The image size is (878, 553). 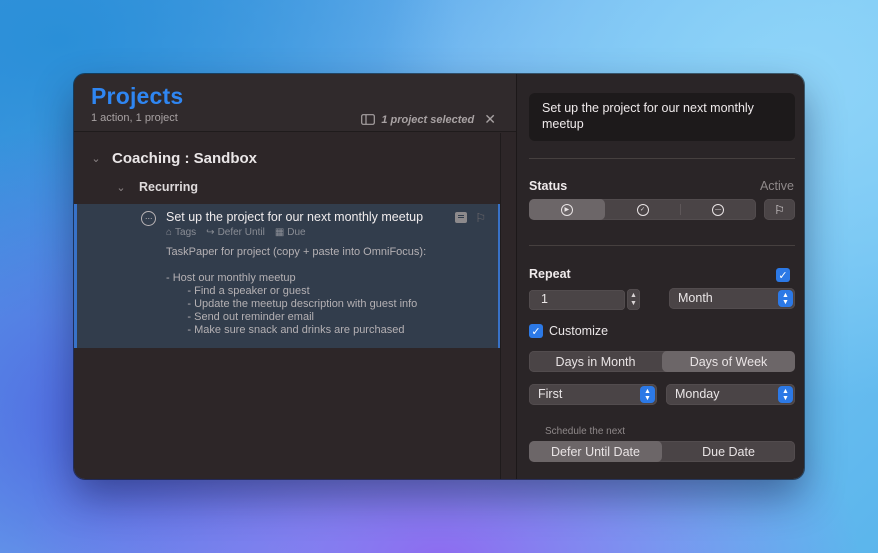 I want to click on note-icon, so click(x=461, y=217).